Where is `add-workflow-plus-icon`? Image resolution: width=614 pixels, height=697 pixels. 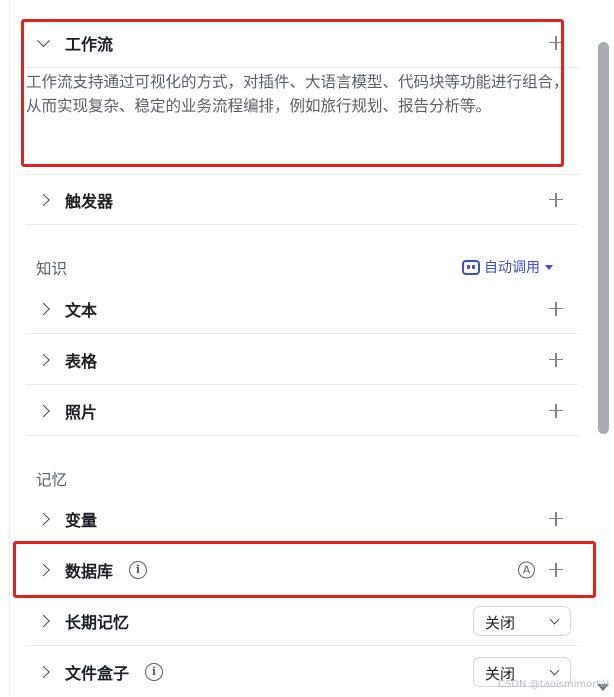 add-workflow-plus-icon is located at coordinates (556, 42).